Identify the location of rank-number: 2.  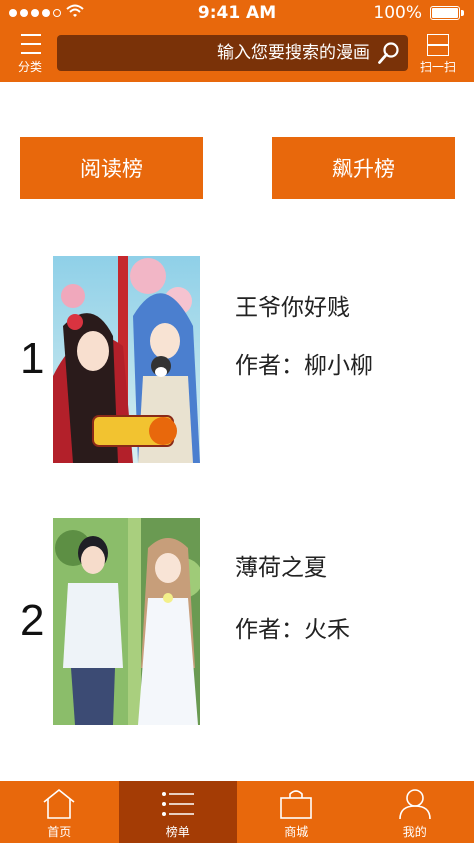
(32, 620).